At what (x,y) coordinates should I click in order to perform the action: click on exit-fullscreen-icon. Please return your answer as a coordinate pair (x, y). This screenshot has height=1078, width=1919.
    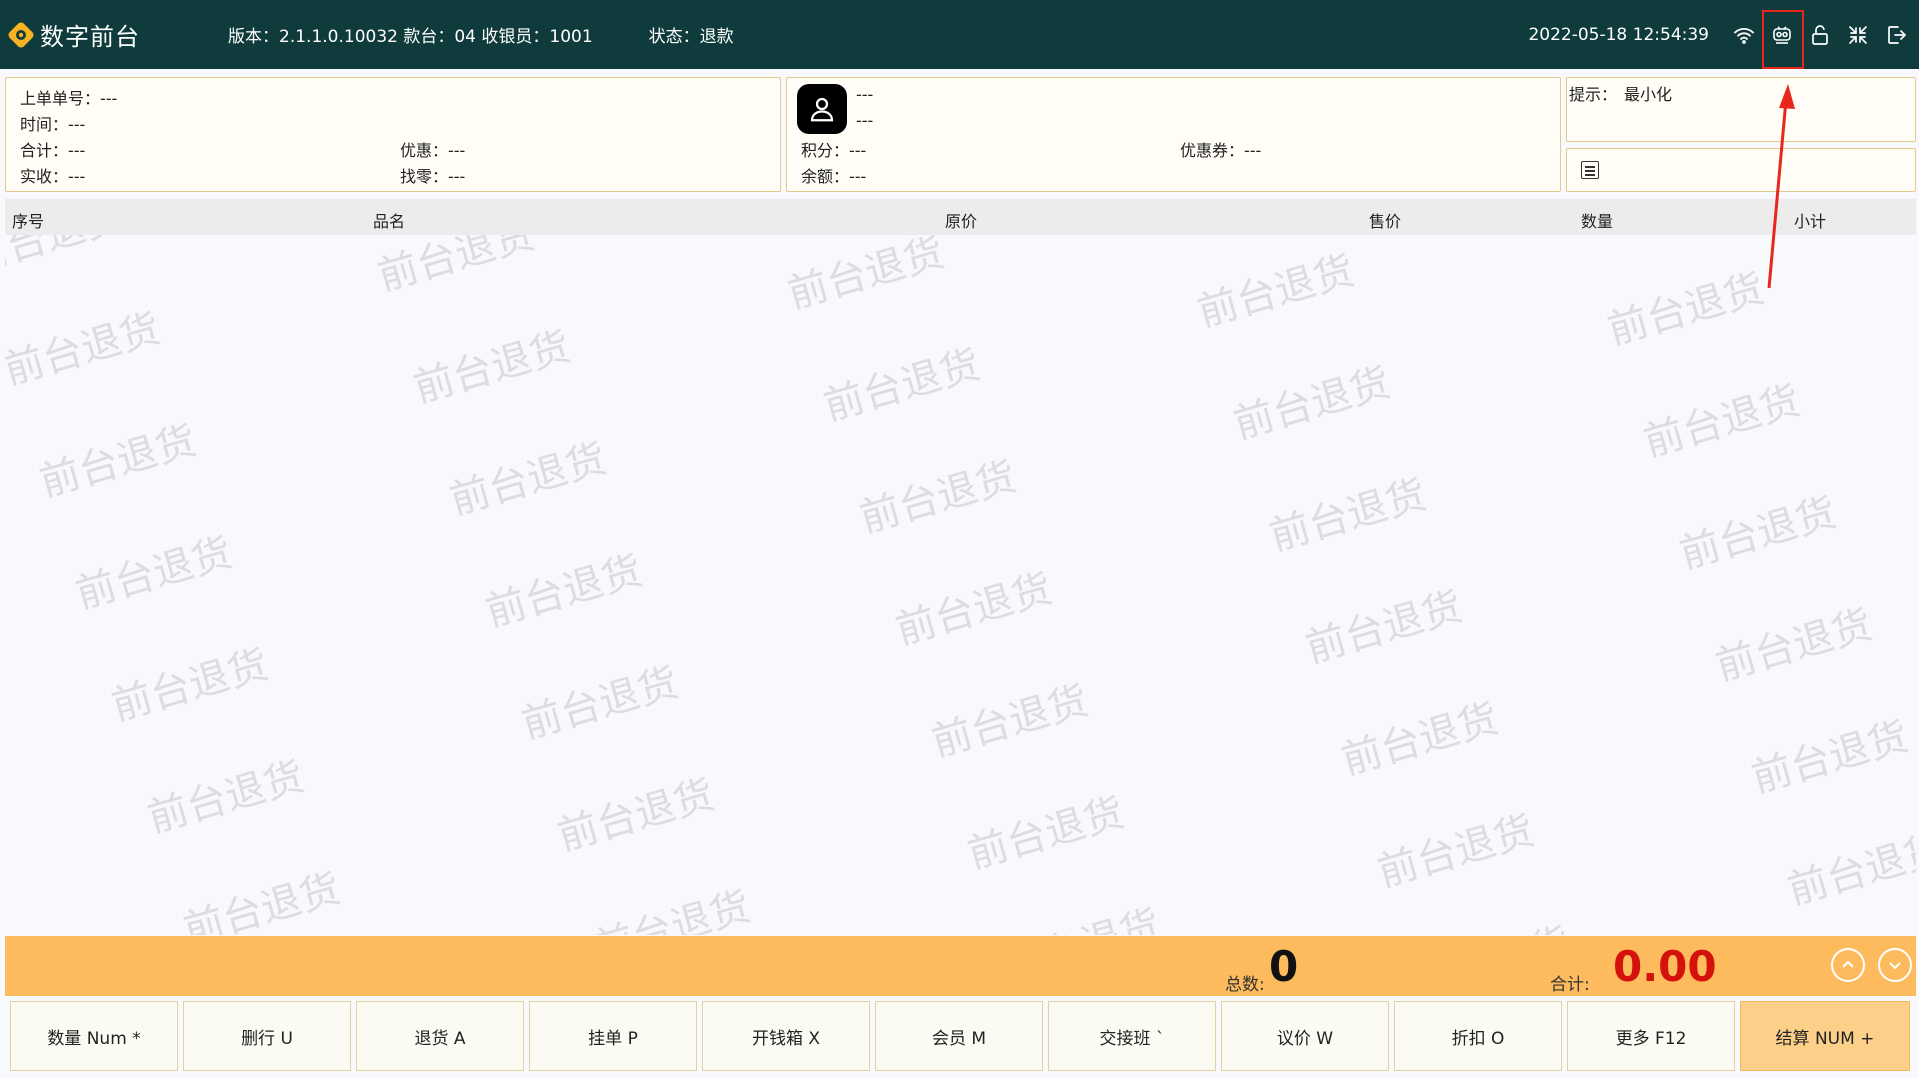
    Looking at the image, I should click on (1858, 35).